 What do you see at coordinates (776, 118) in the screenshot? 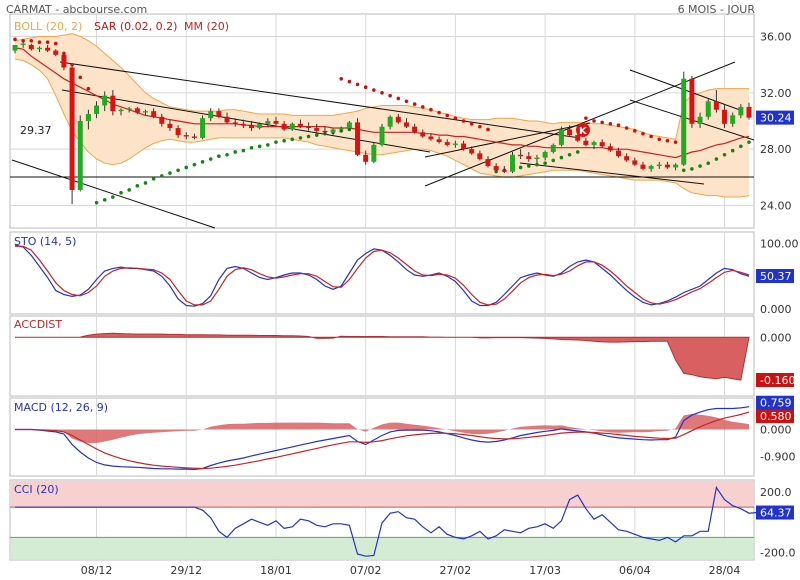
I see `price-last-value-text: 30.24` at bounding box center [776, 118].